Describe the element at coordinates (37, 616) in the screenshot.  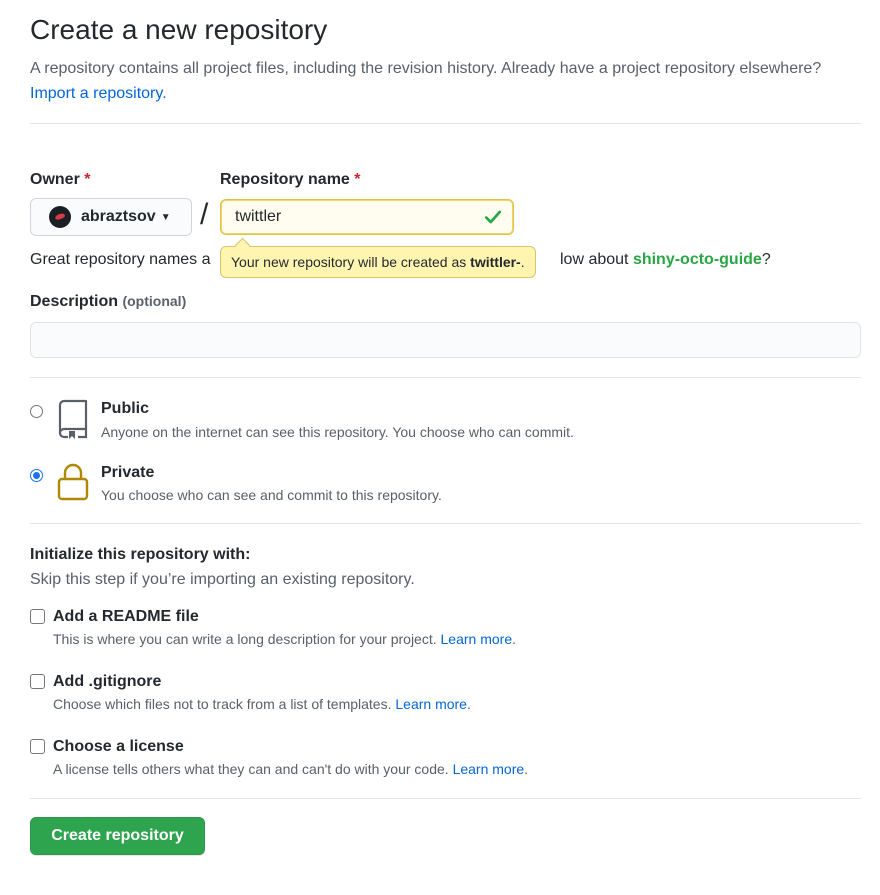
I see `readme-checkbox` at that location.